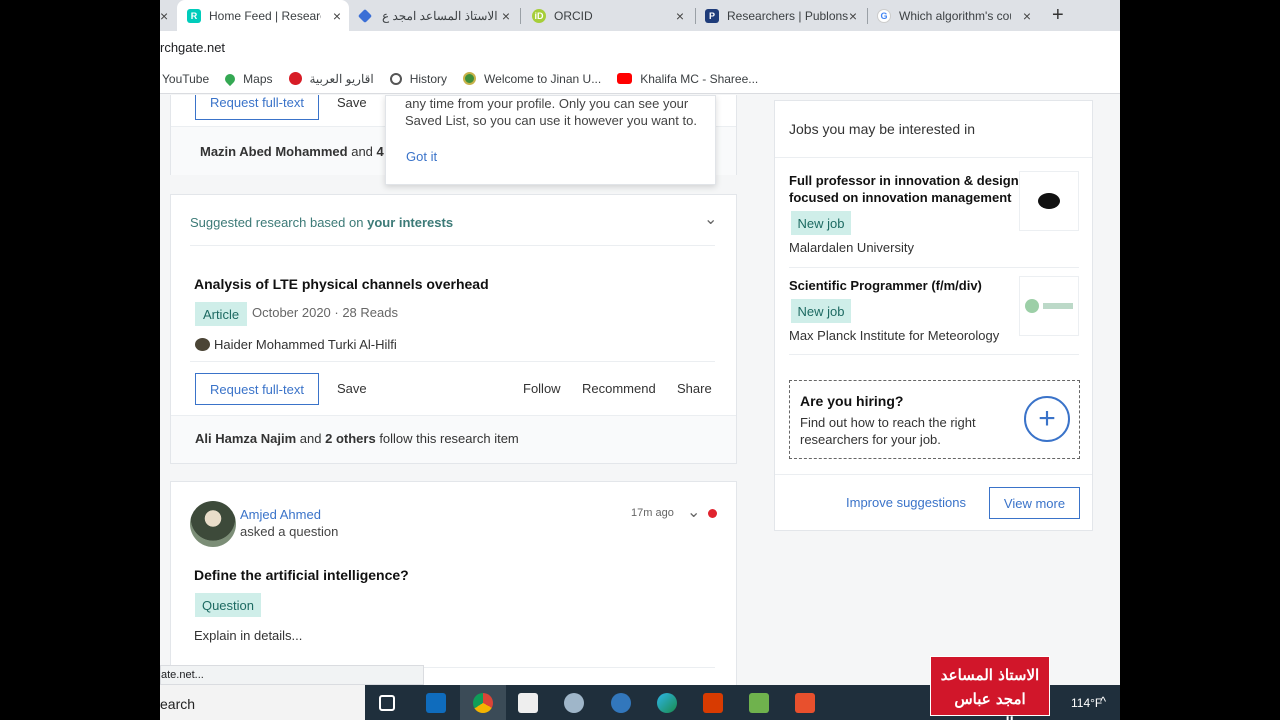 The image size is (1280, 720). I want to click on tab-separator, so click(867, 16).